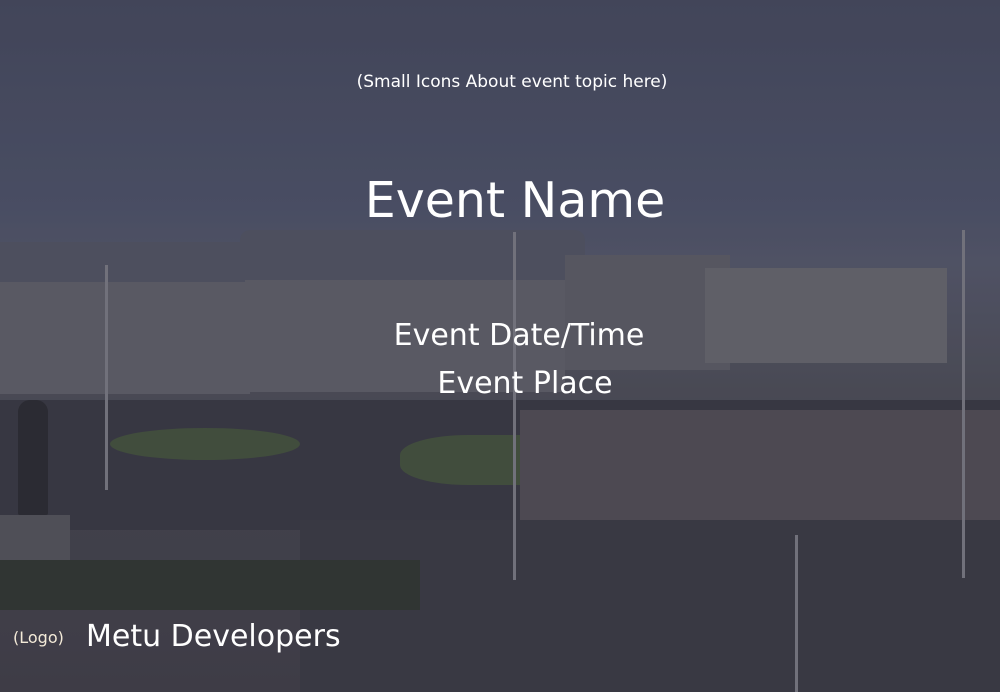 The image size is (1000, 692). What do you see at coordinates (213, 636) in the screenshot?
I see `organizer-name: Metu Developers` at bounding box center [213, 636].